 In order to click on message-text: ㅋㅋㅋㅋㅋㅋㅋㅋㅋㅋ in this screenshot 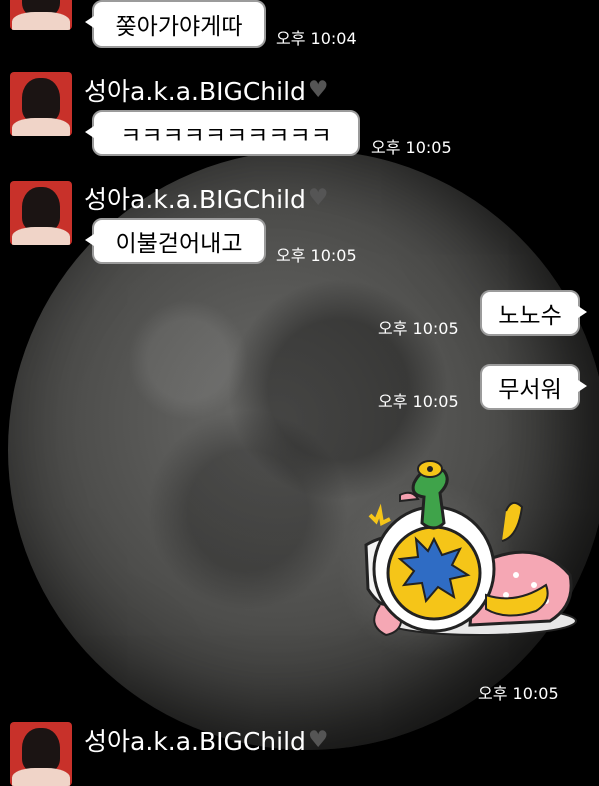, I will do `click(226, 136)`.